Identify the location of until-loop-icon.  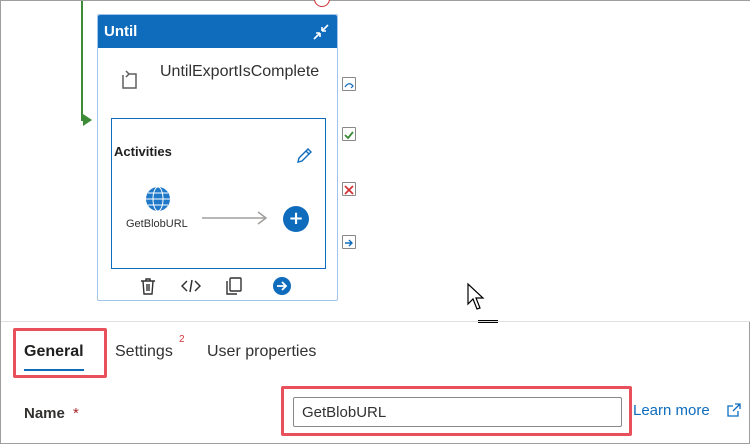
(129, 79).